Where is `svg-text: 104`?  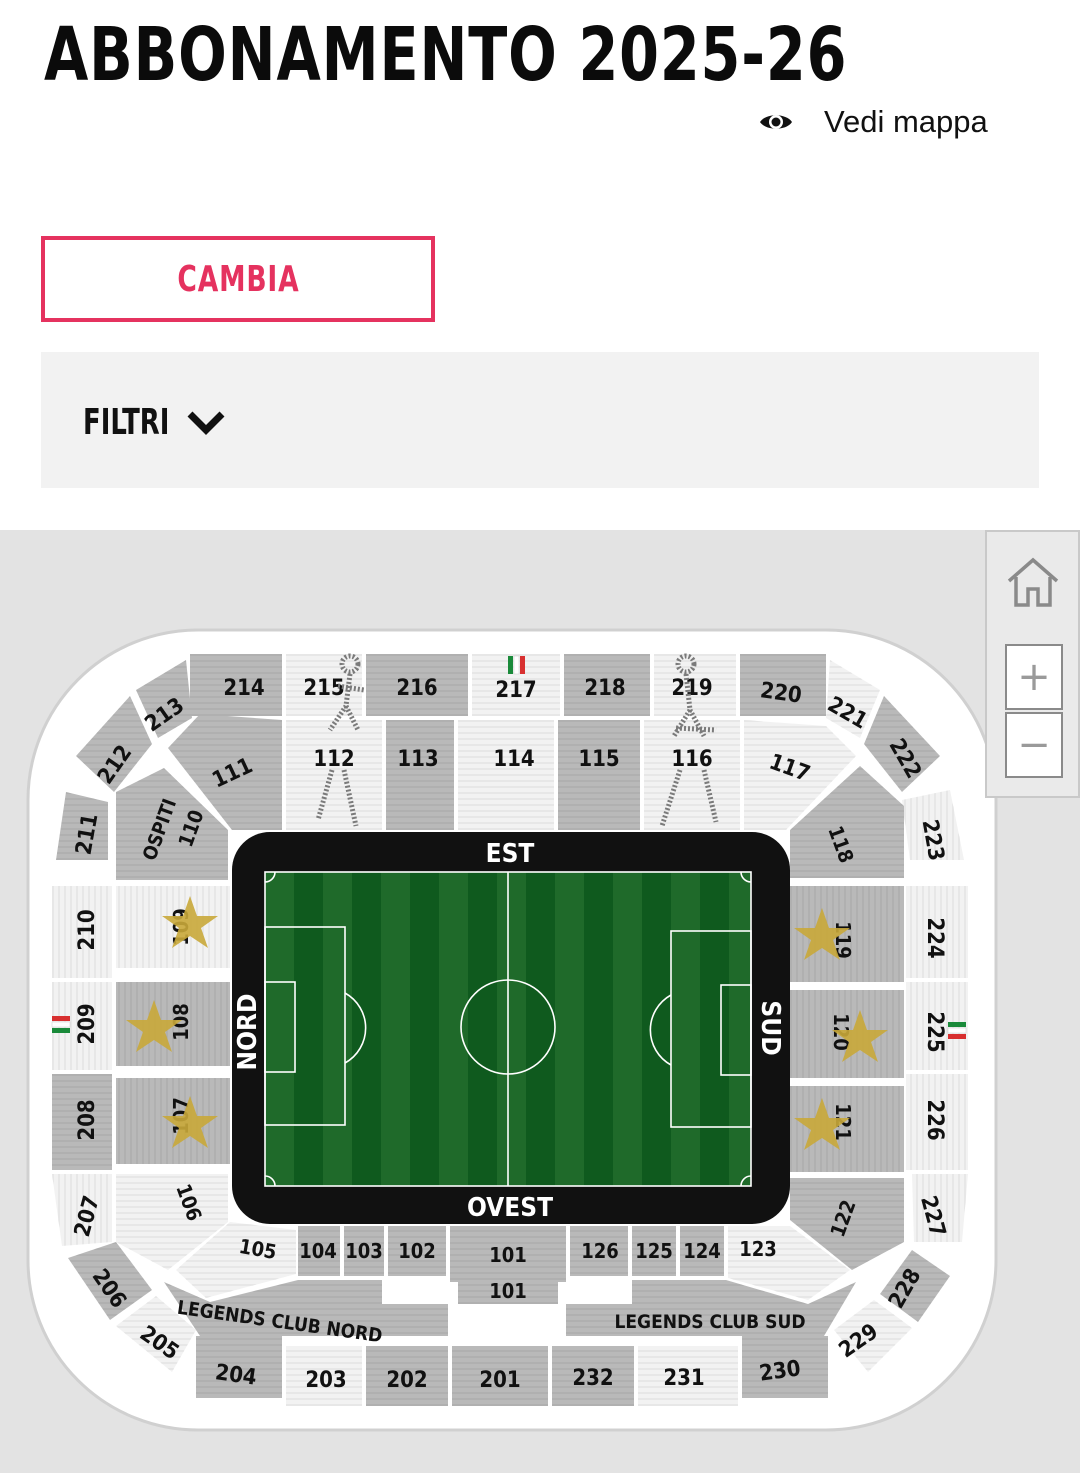
svg-text: 104 is located at coordinates (318, 1251).